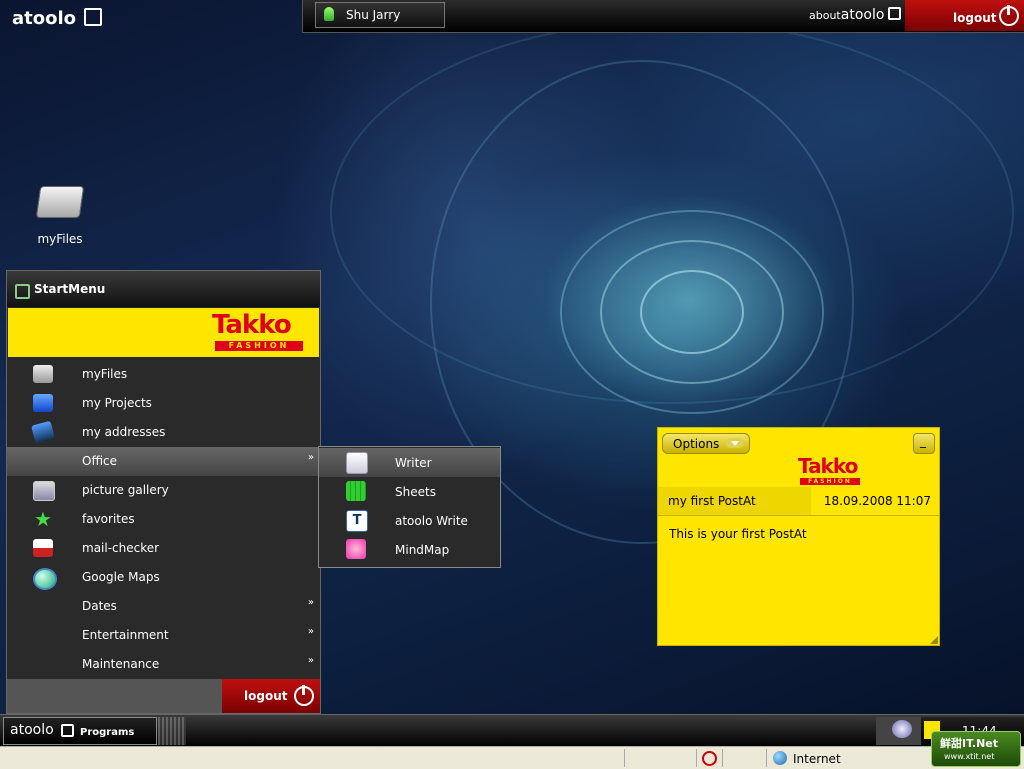 Image resolution: width=1024 pixels, height=769 pixels. What do you see at coordinates (357, 463) in the screenshot?
I see `writer-icon` at bounding box center [357, 463].